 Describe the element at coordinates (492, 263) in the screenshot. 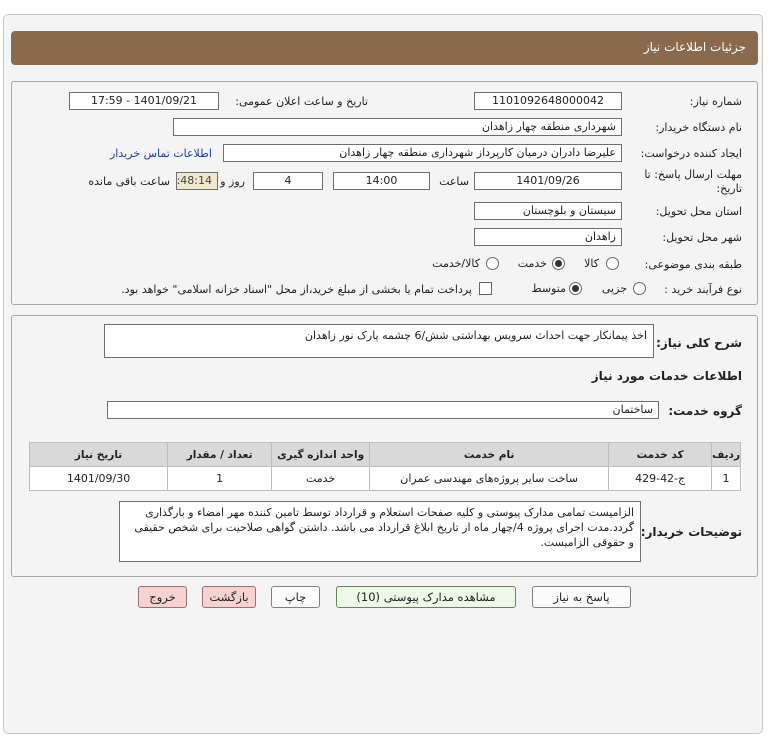

I see `category-goods-service-radio` at that location.